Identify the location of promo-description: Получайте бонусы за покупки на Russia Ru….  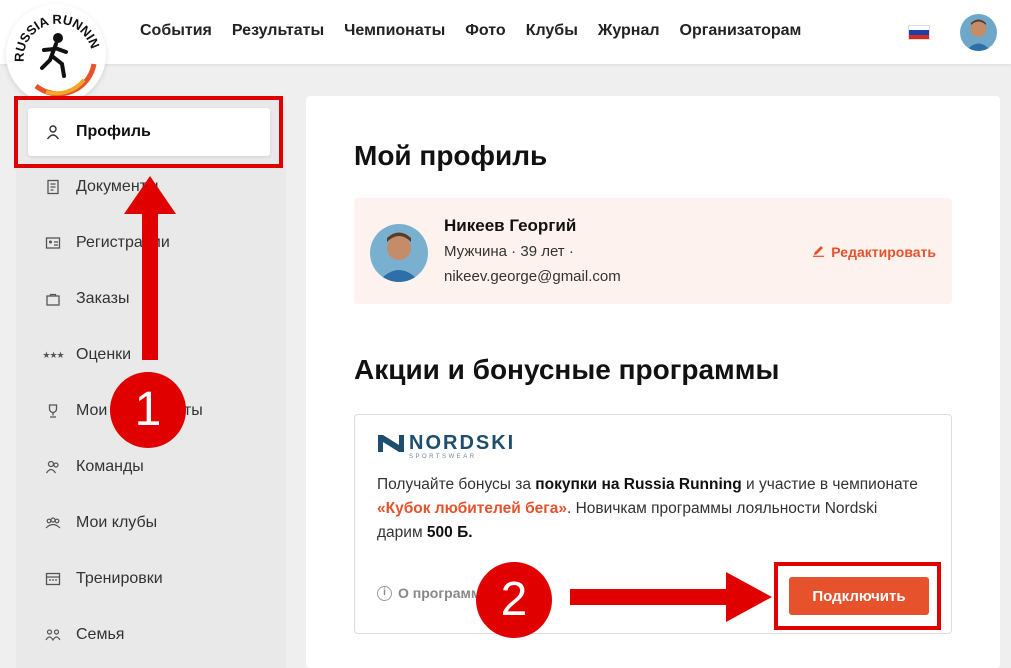
(647, 508).